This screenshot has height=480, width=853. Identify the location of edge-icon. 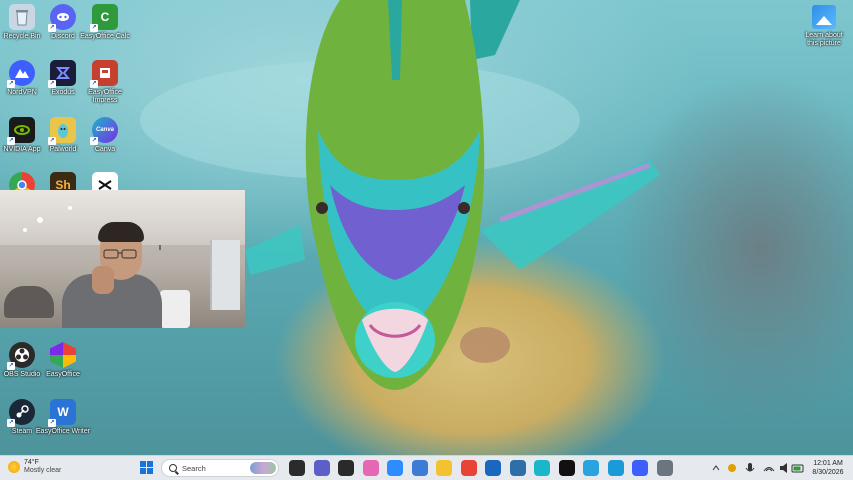
(615, 468).